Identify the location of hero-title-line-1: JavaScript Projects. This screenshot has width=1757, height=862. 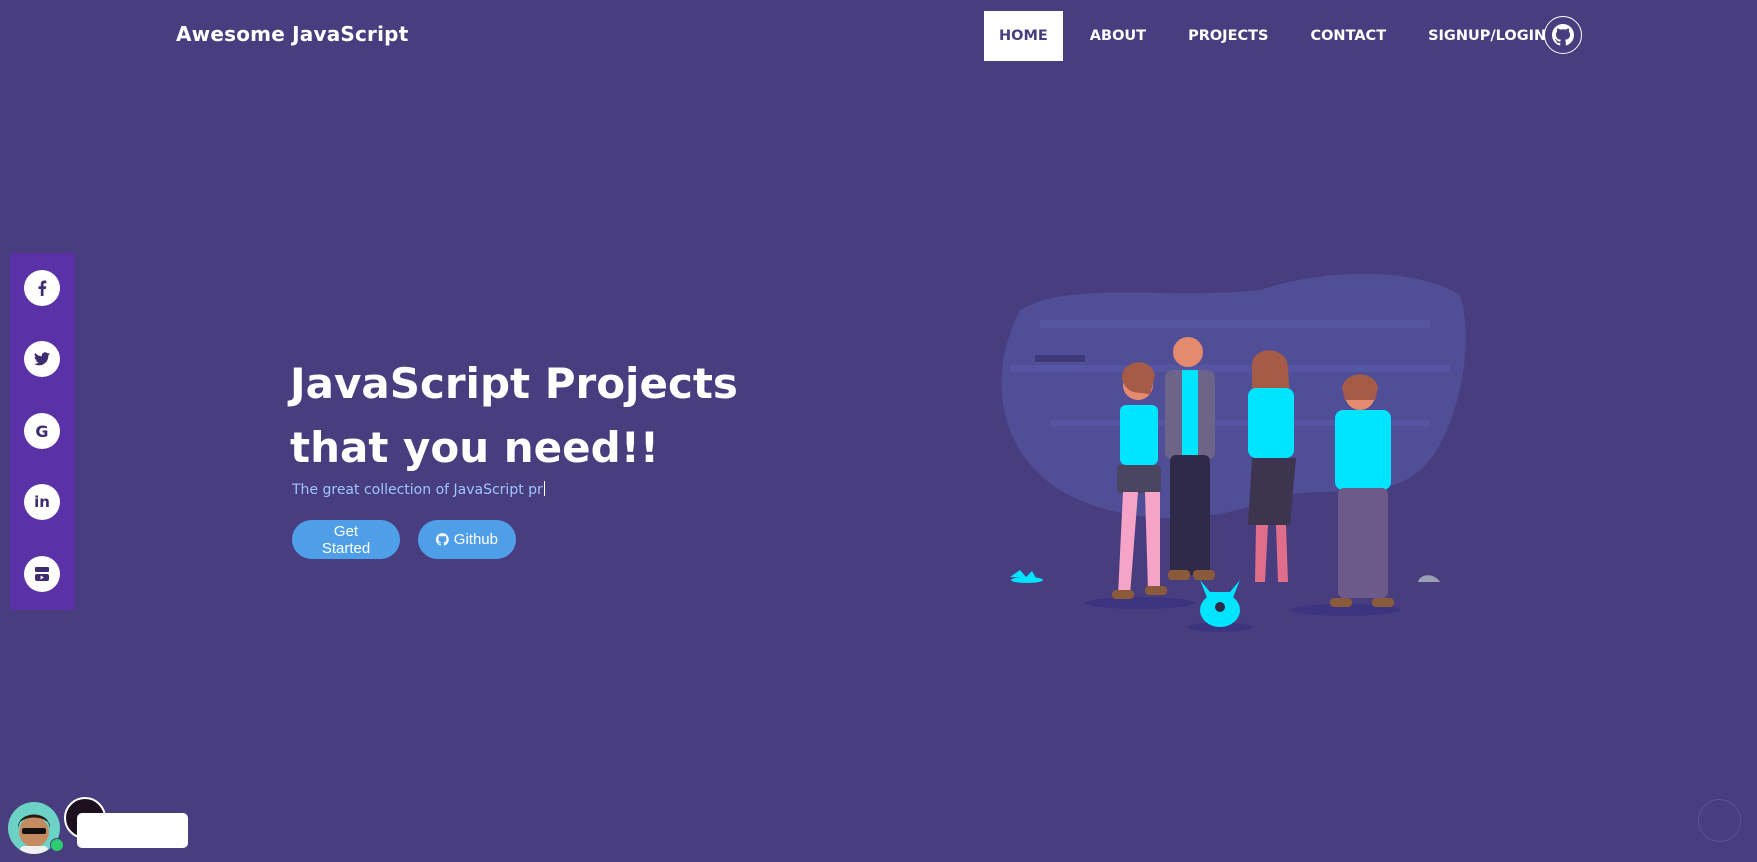
(514, 383).